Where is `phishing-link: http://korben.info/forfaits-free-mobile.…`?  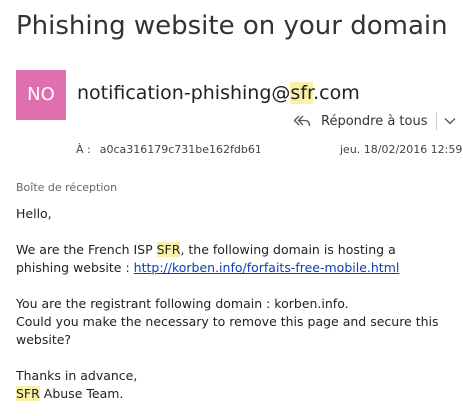 phishing-link: http://korben.info/forfaits-free-mobile.… is located at coordinates (267, 267).